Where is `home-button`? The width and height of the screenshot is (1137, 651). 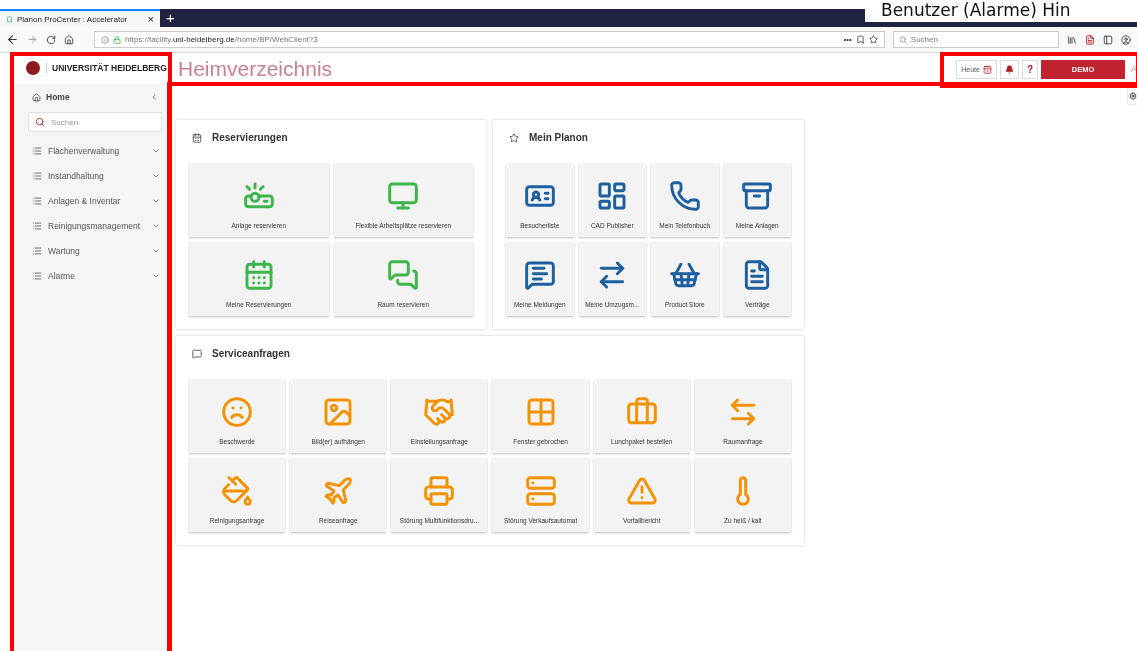 home-button is located at coordinates (69, 39).